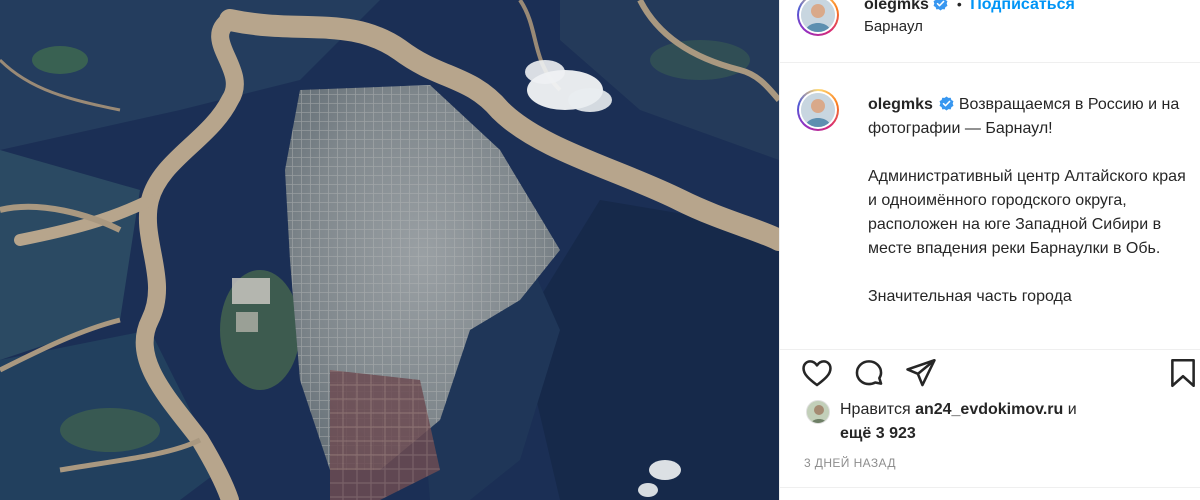 The image size is (1200, 500). What do you see at coordinates (850, 463) in the screenshot?
I see `post-timestamp: 3 дней назад` at bounding box center [850, 463].